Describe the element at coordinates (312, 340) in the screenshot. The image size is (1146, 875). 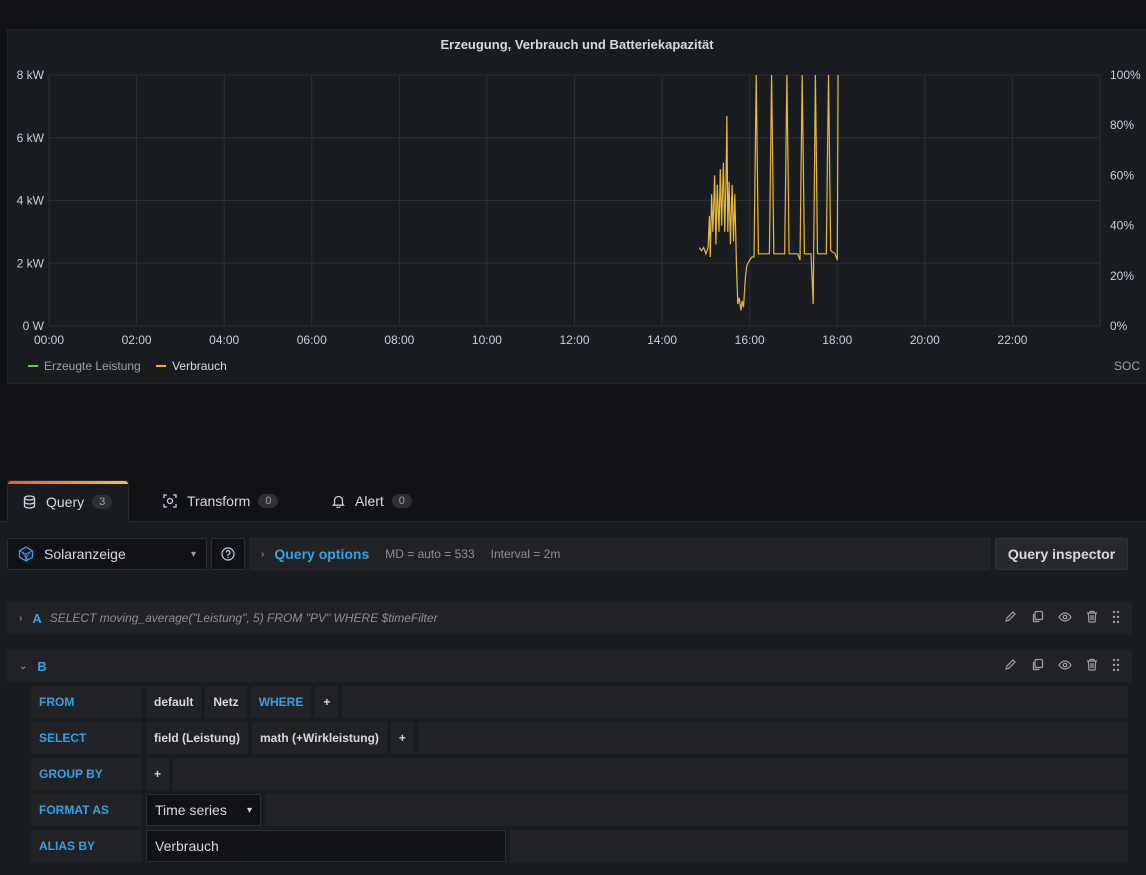
I see `x-tick-label: 06:00` at that location.